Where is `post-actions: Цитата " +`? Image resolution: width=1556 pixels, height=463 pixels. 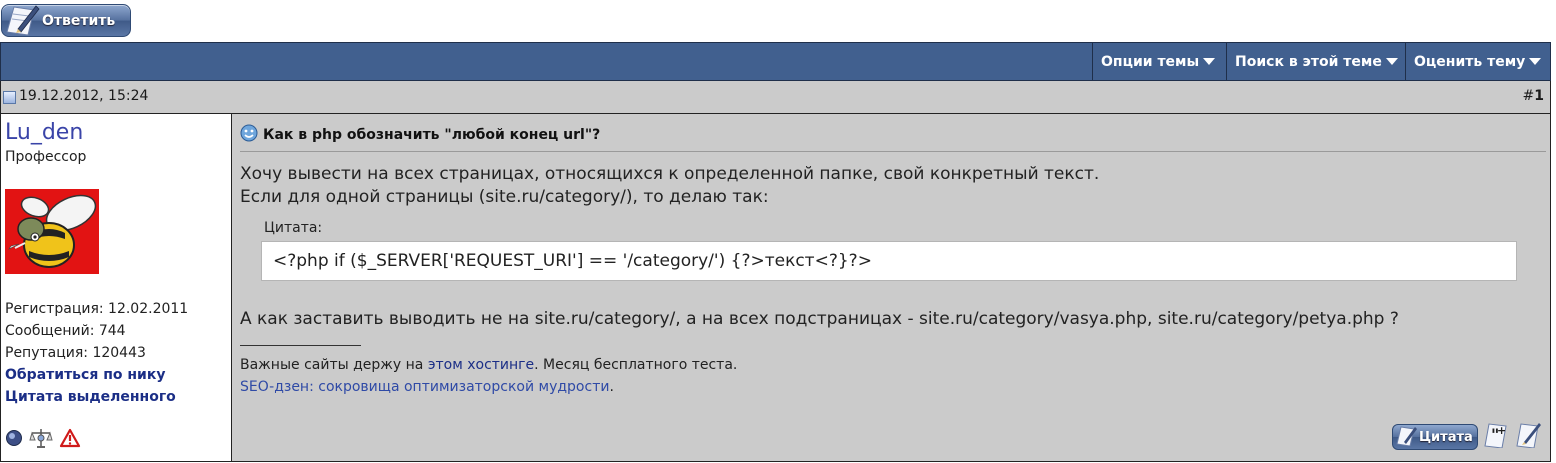
post-actions: Цитата " + is located at coordinates (1467, 436).